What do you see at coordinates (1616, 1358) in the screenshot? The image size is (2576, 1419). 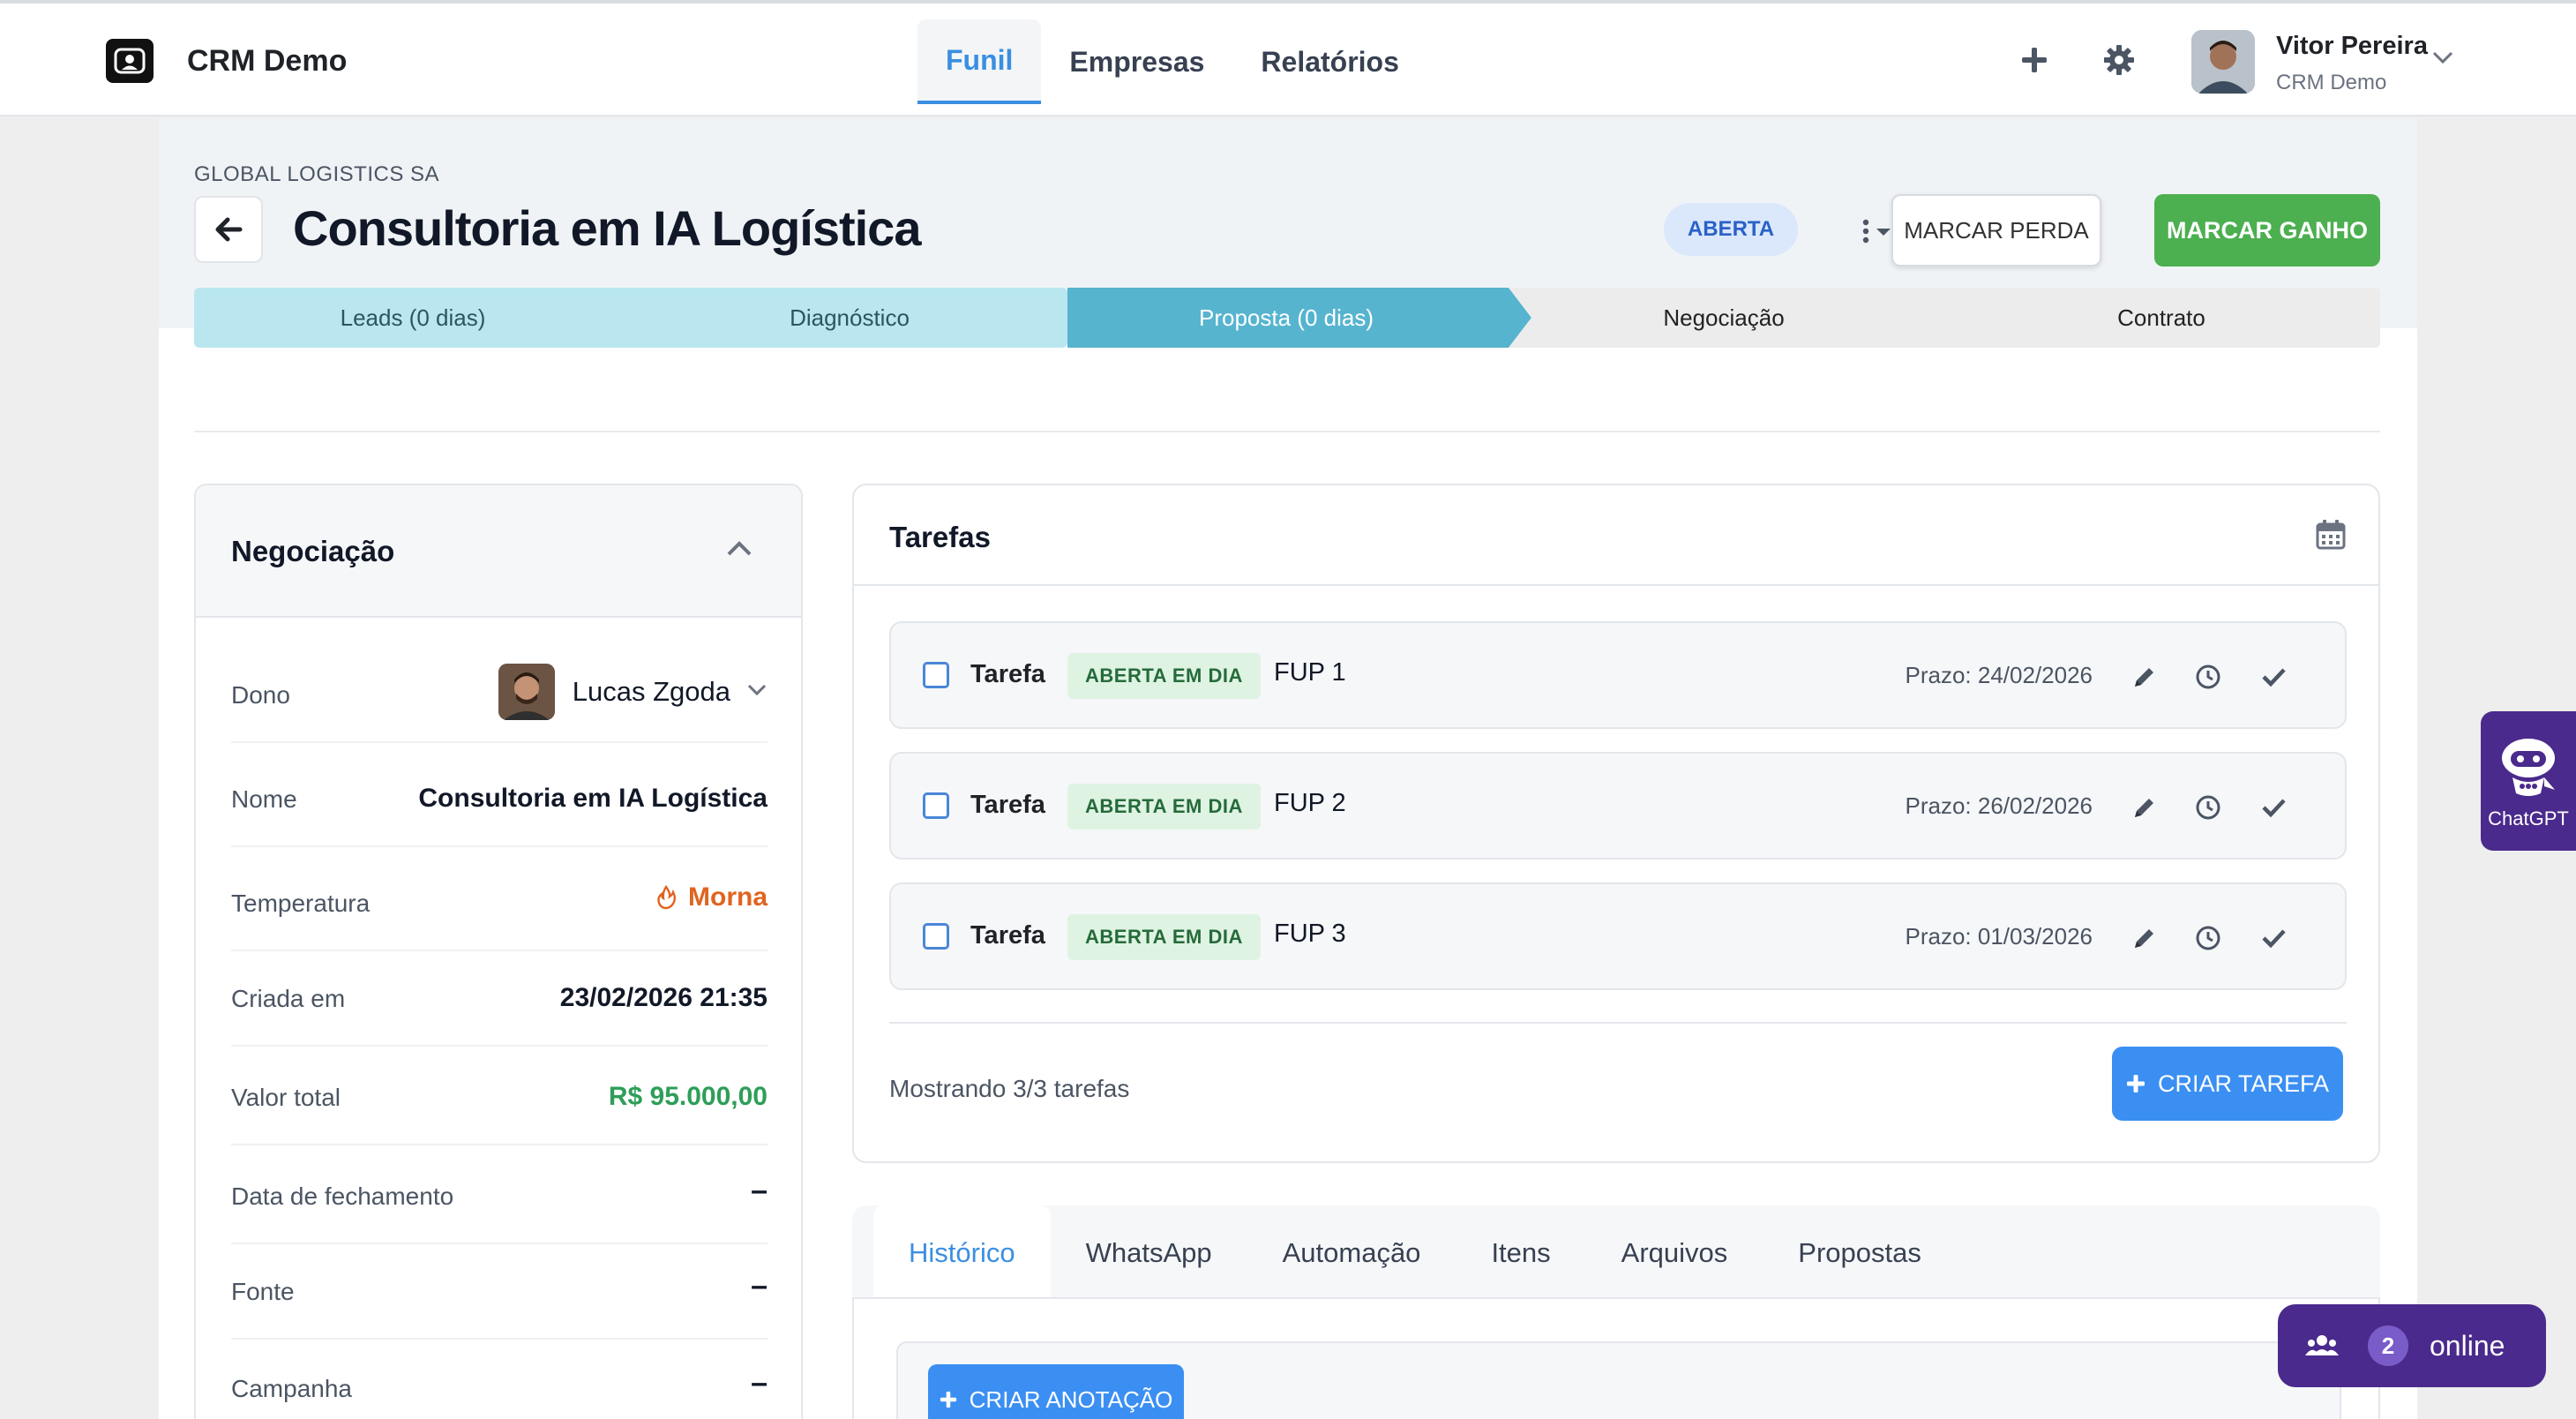 I see `history-tab-content: CRIAR ANOTAÇÃO` at bounding box center [1616, 1358].